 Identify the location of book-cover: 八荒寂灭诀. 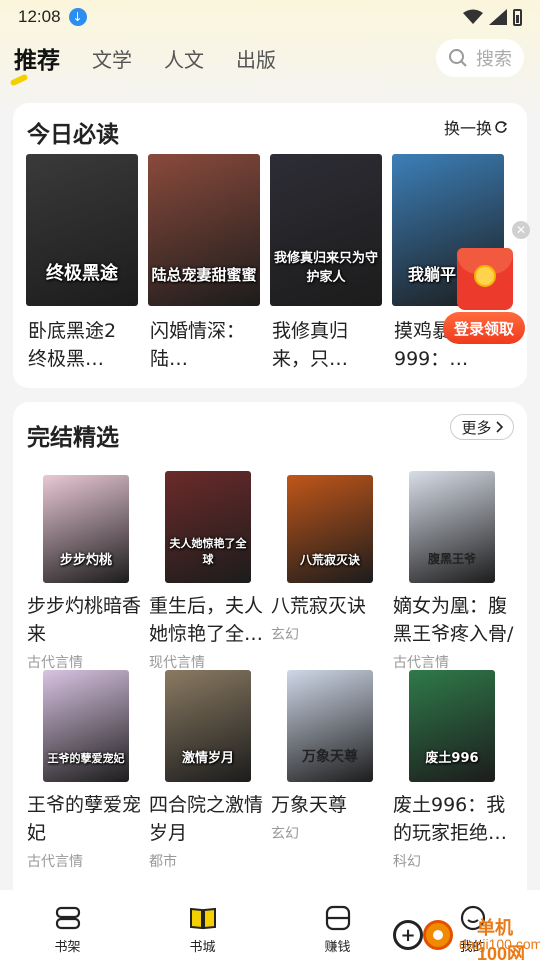
(330, 529).